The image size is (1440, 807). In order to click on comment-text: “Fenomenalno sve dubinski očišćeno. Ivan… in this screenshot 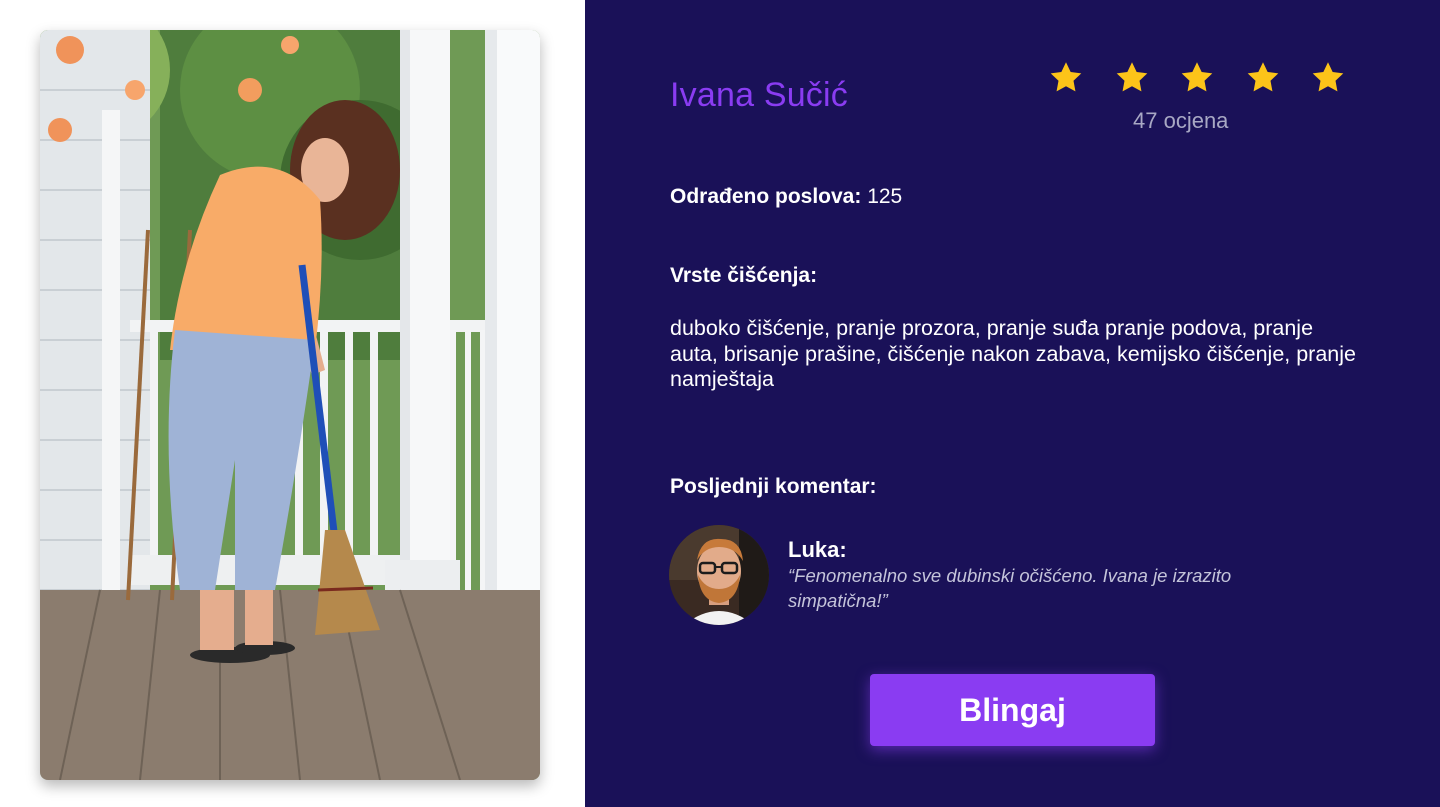, I will do `click(1010, 588)`.